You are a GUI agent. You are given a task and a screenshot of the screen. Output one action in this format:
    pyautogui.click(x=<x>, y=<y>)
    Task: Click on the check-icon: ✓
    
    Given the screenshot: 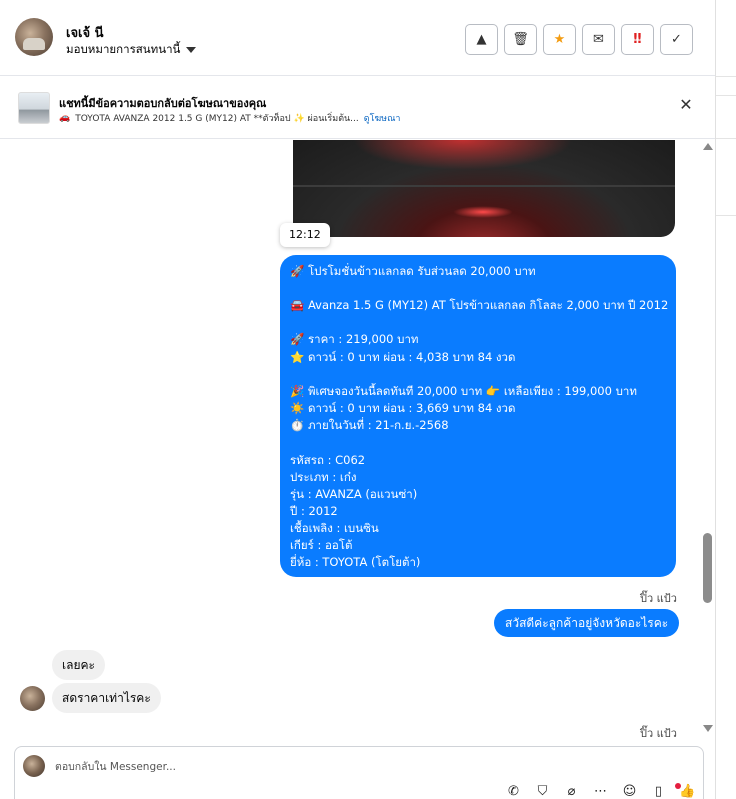 What is the action you would take?
    pyautogui.click(x=676, y=39)
    